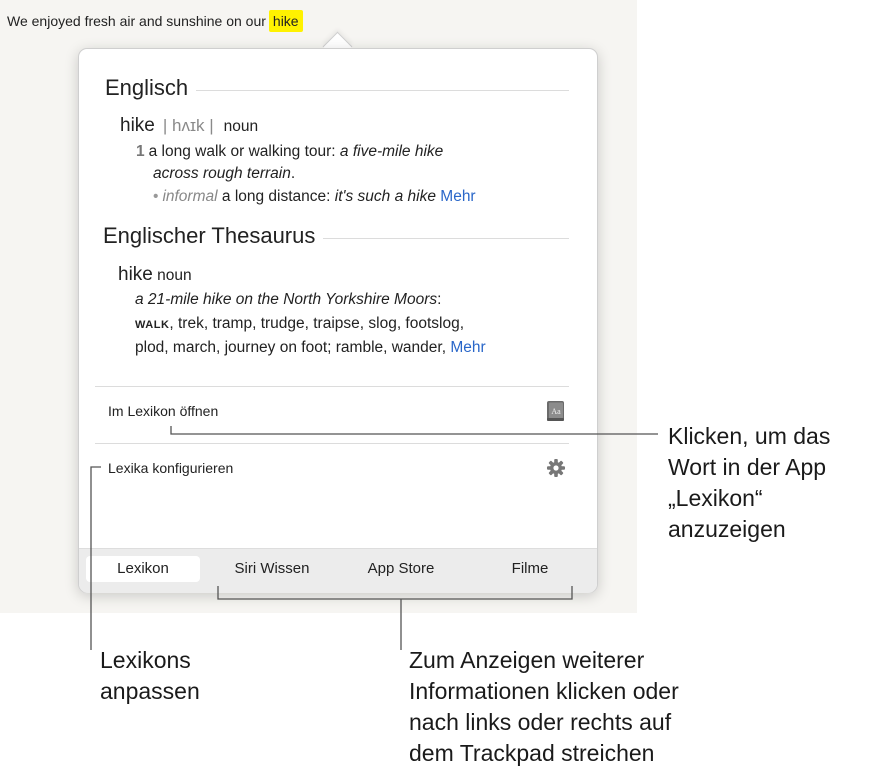  What do you see at coordinates (532, 753) in the screenshot?
I see `callout-line: dem Trackpad streichen` at bounding box center [532, 753].